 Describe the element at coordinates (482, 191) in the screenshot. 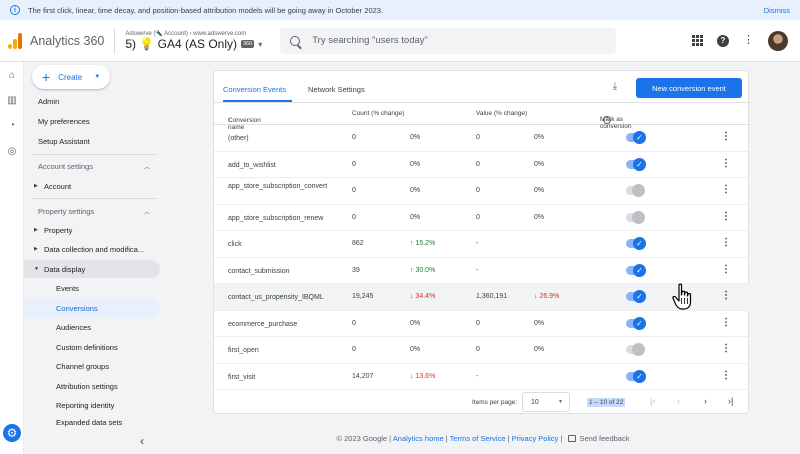

I see `table-row: app_store_subscription_convert 0 0% 0 0% ⋮` at that location.